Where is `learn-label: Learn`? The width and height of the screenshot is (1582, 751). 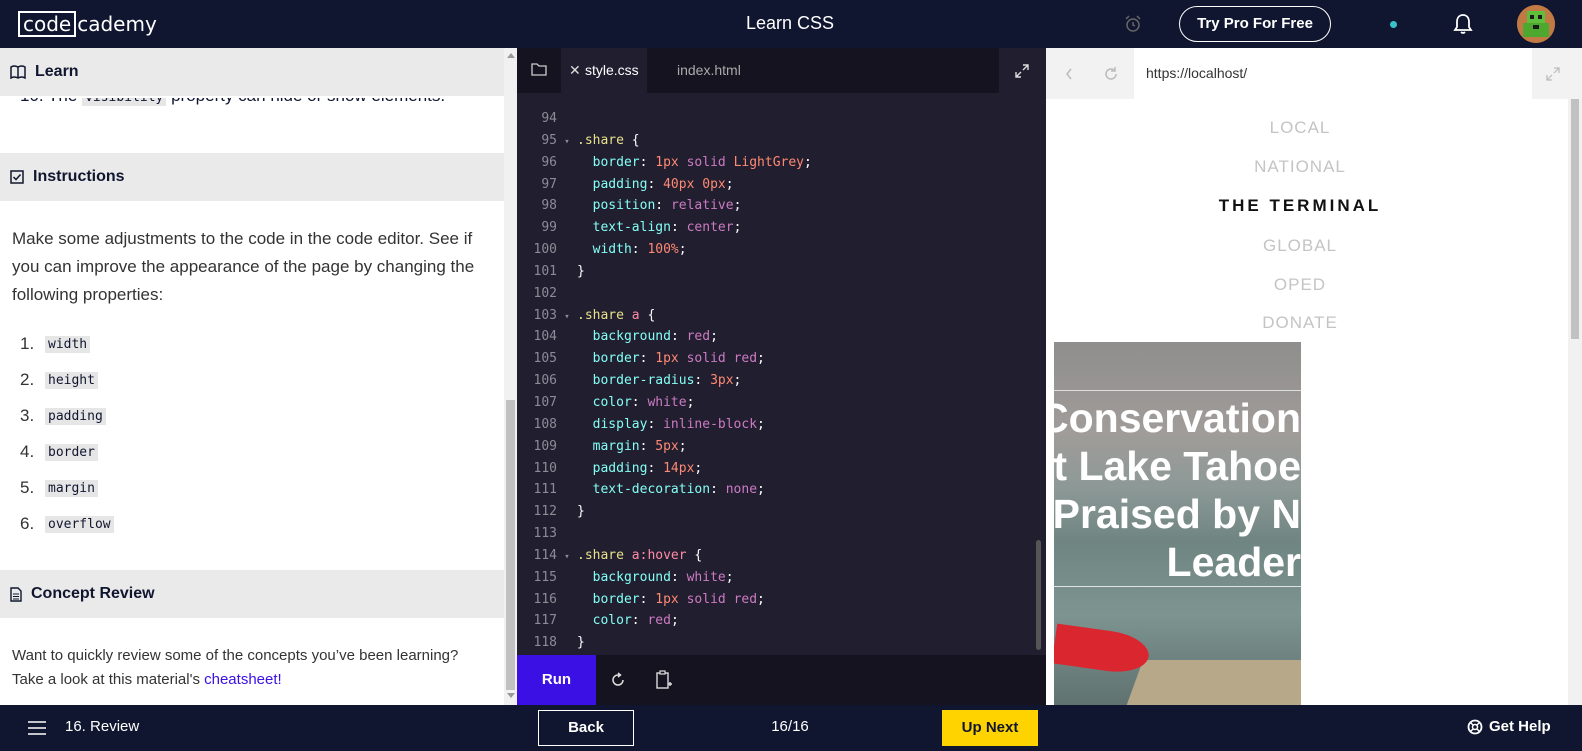
learn-label: Learn is located at coordinates (57, 71).